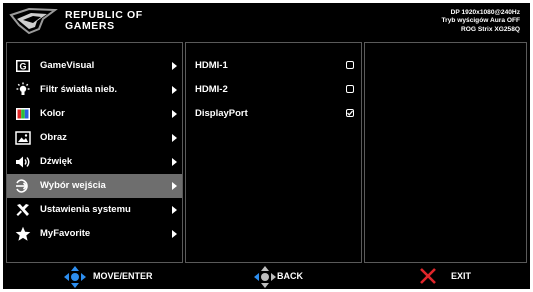 The image size is (533, 292). I want to click on status-model: ROG Strix XG258Q, so click(490, 29).